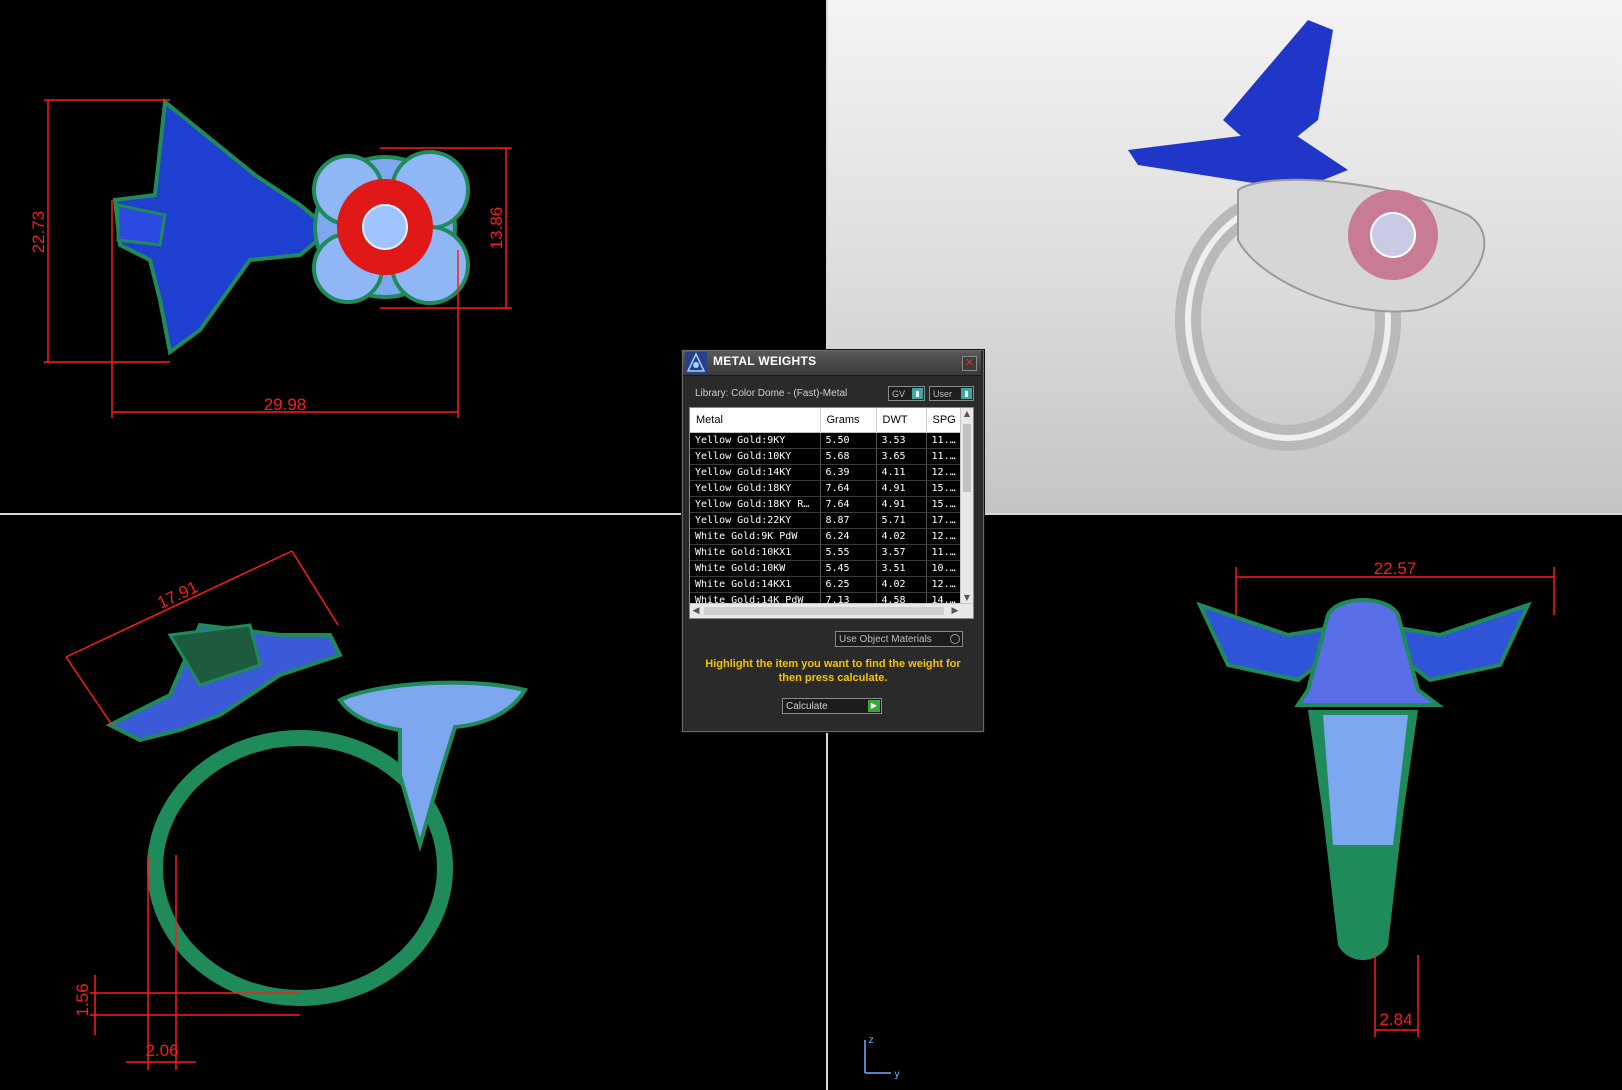  I want to click on column-header-dwt: DWT, so click(901, 420).